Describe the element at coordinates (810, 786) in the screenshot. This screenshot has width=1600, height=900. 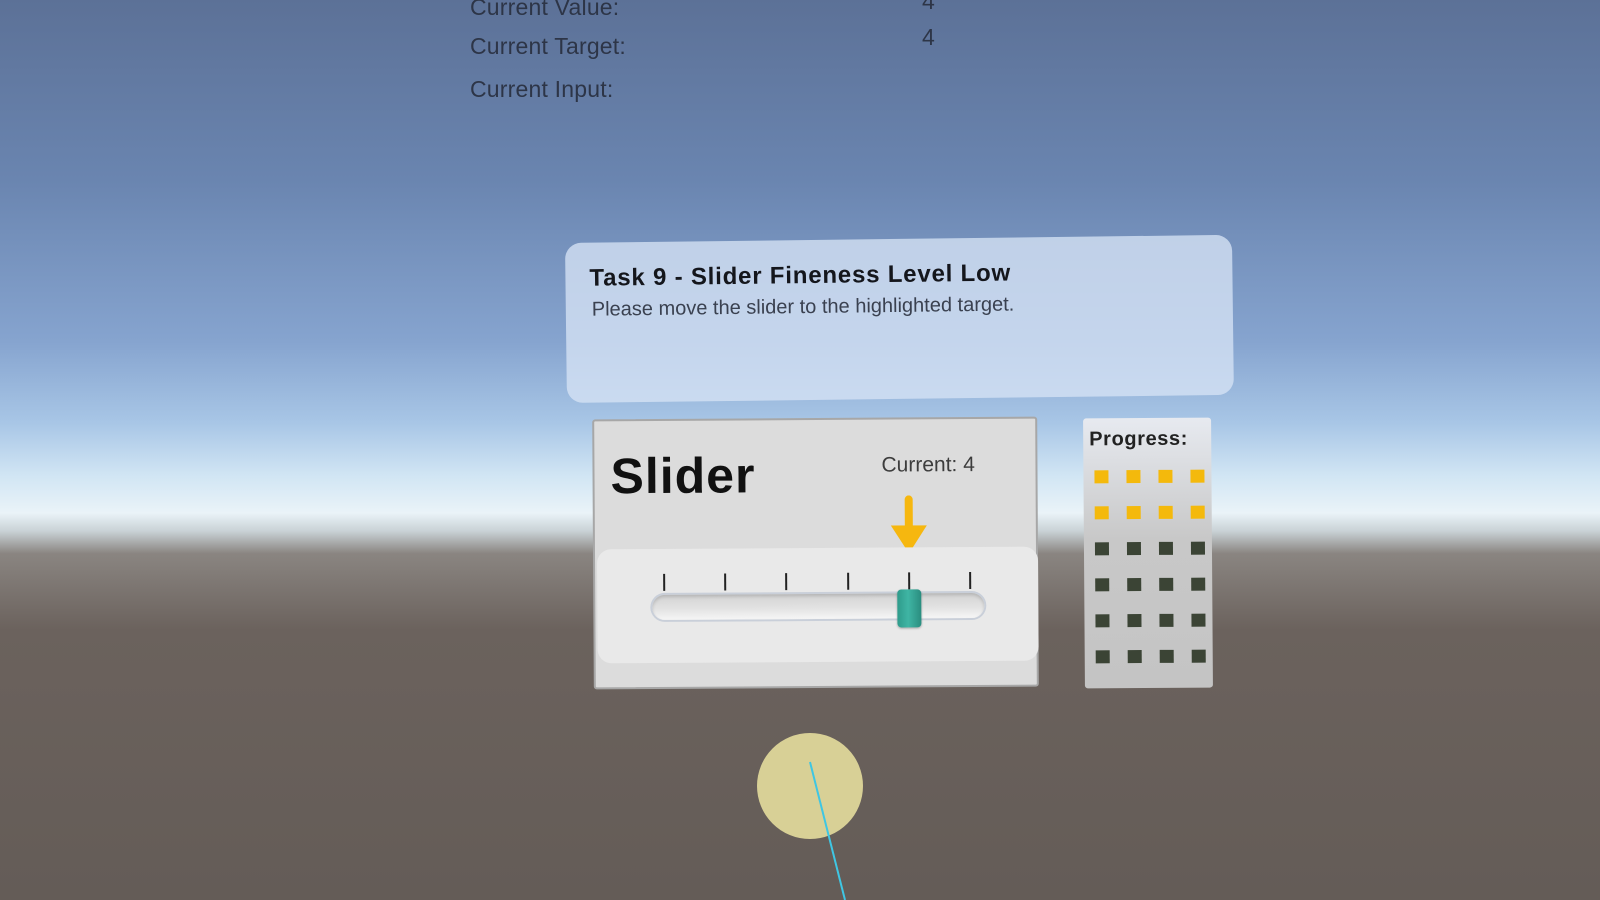
I see `pointer-cursor-icon` at that location.